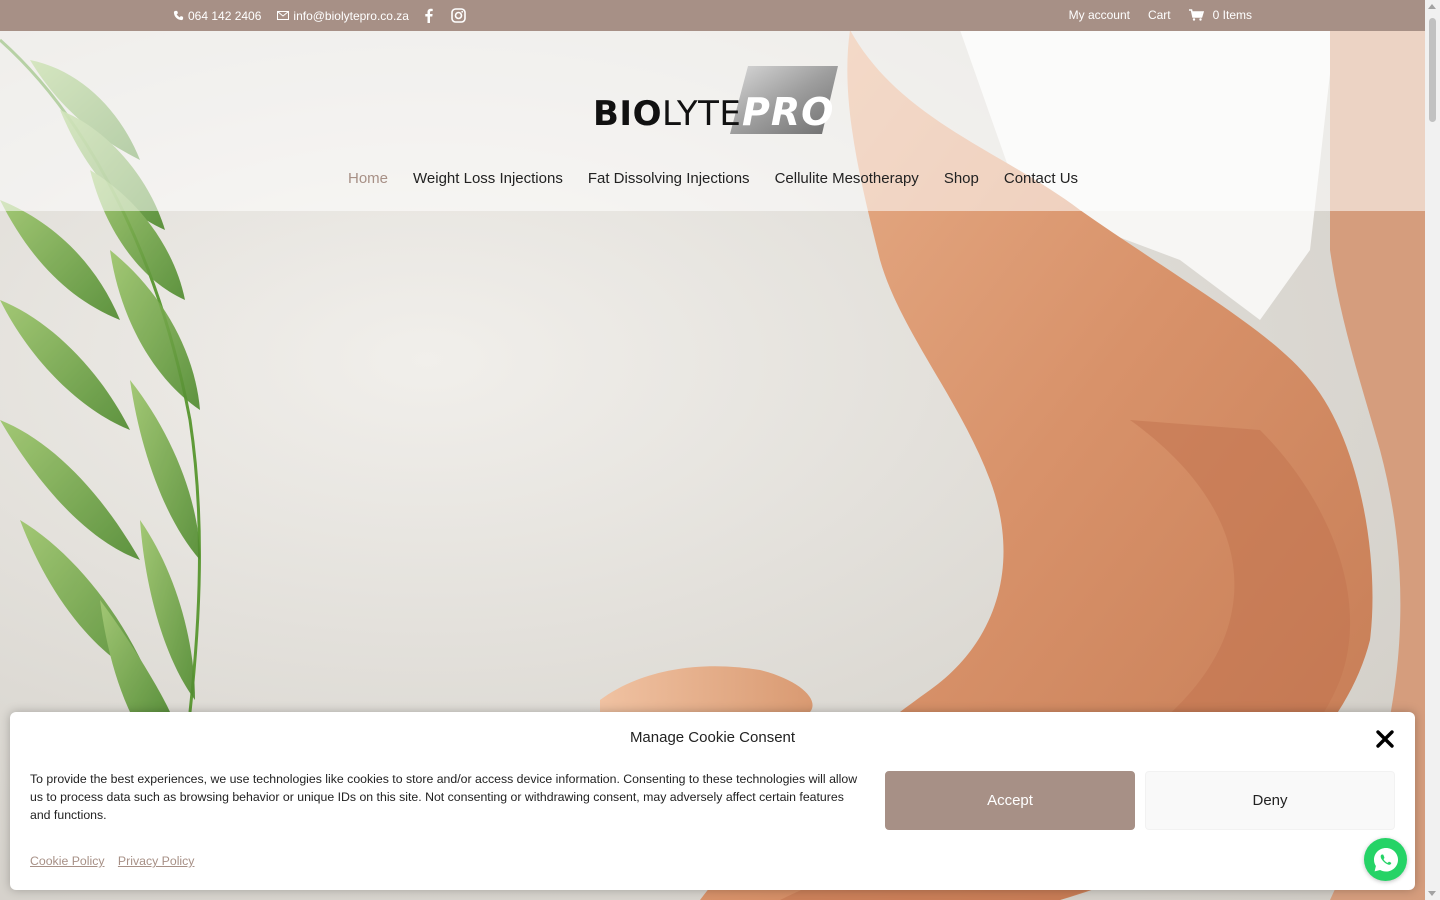 This screenshot has height=900, width=1440. Describe the element at coordinates (1041, 178) in the screenshot. I see `nav-item-contact-us: Contact Us` at that location.